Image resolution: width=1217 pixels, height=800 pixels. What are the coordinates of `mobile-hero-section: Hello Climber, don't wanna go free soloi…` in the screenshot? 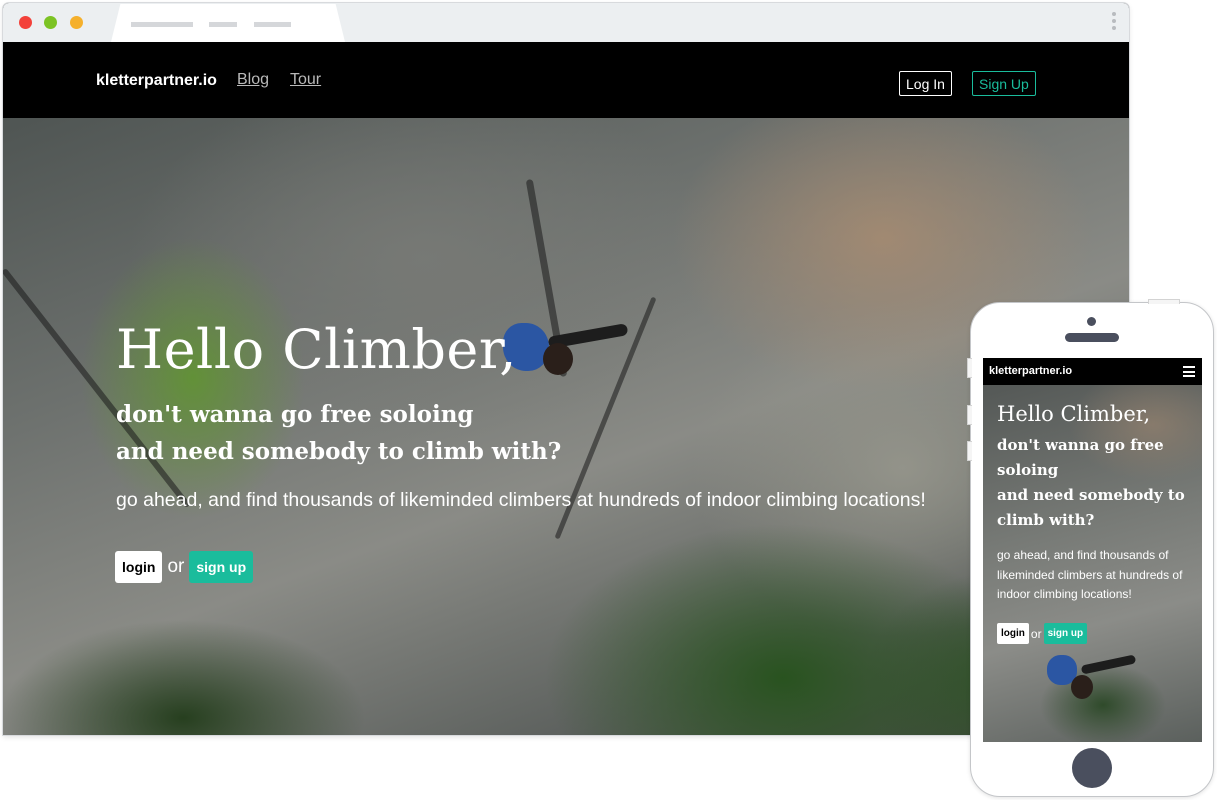 It's located at (1092, 563).